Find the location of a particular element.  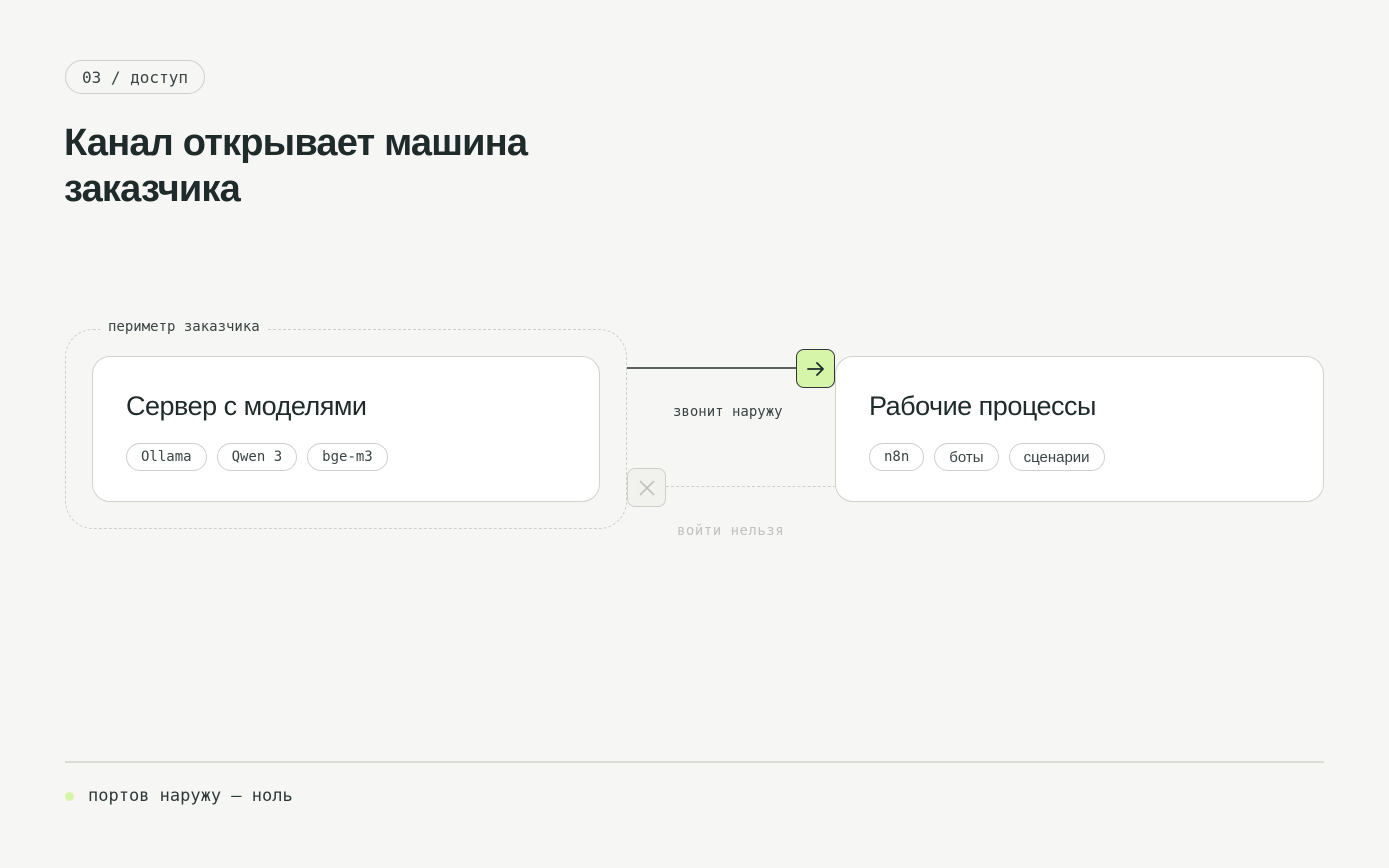

inbound-label: войти нельзя is located at coordinates (731, 531).